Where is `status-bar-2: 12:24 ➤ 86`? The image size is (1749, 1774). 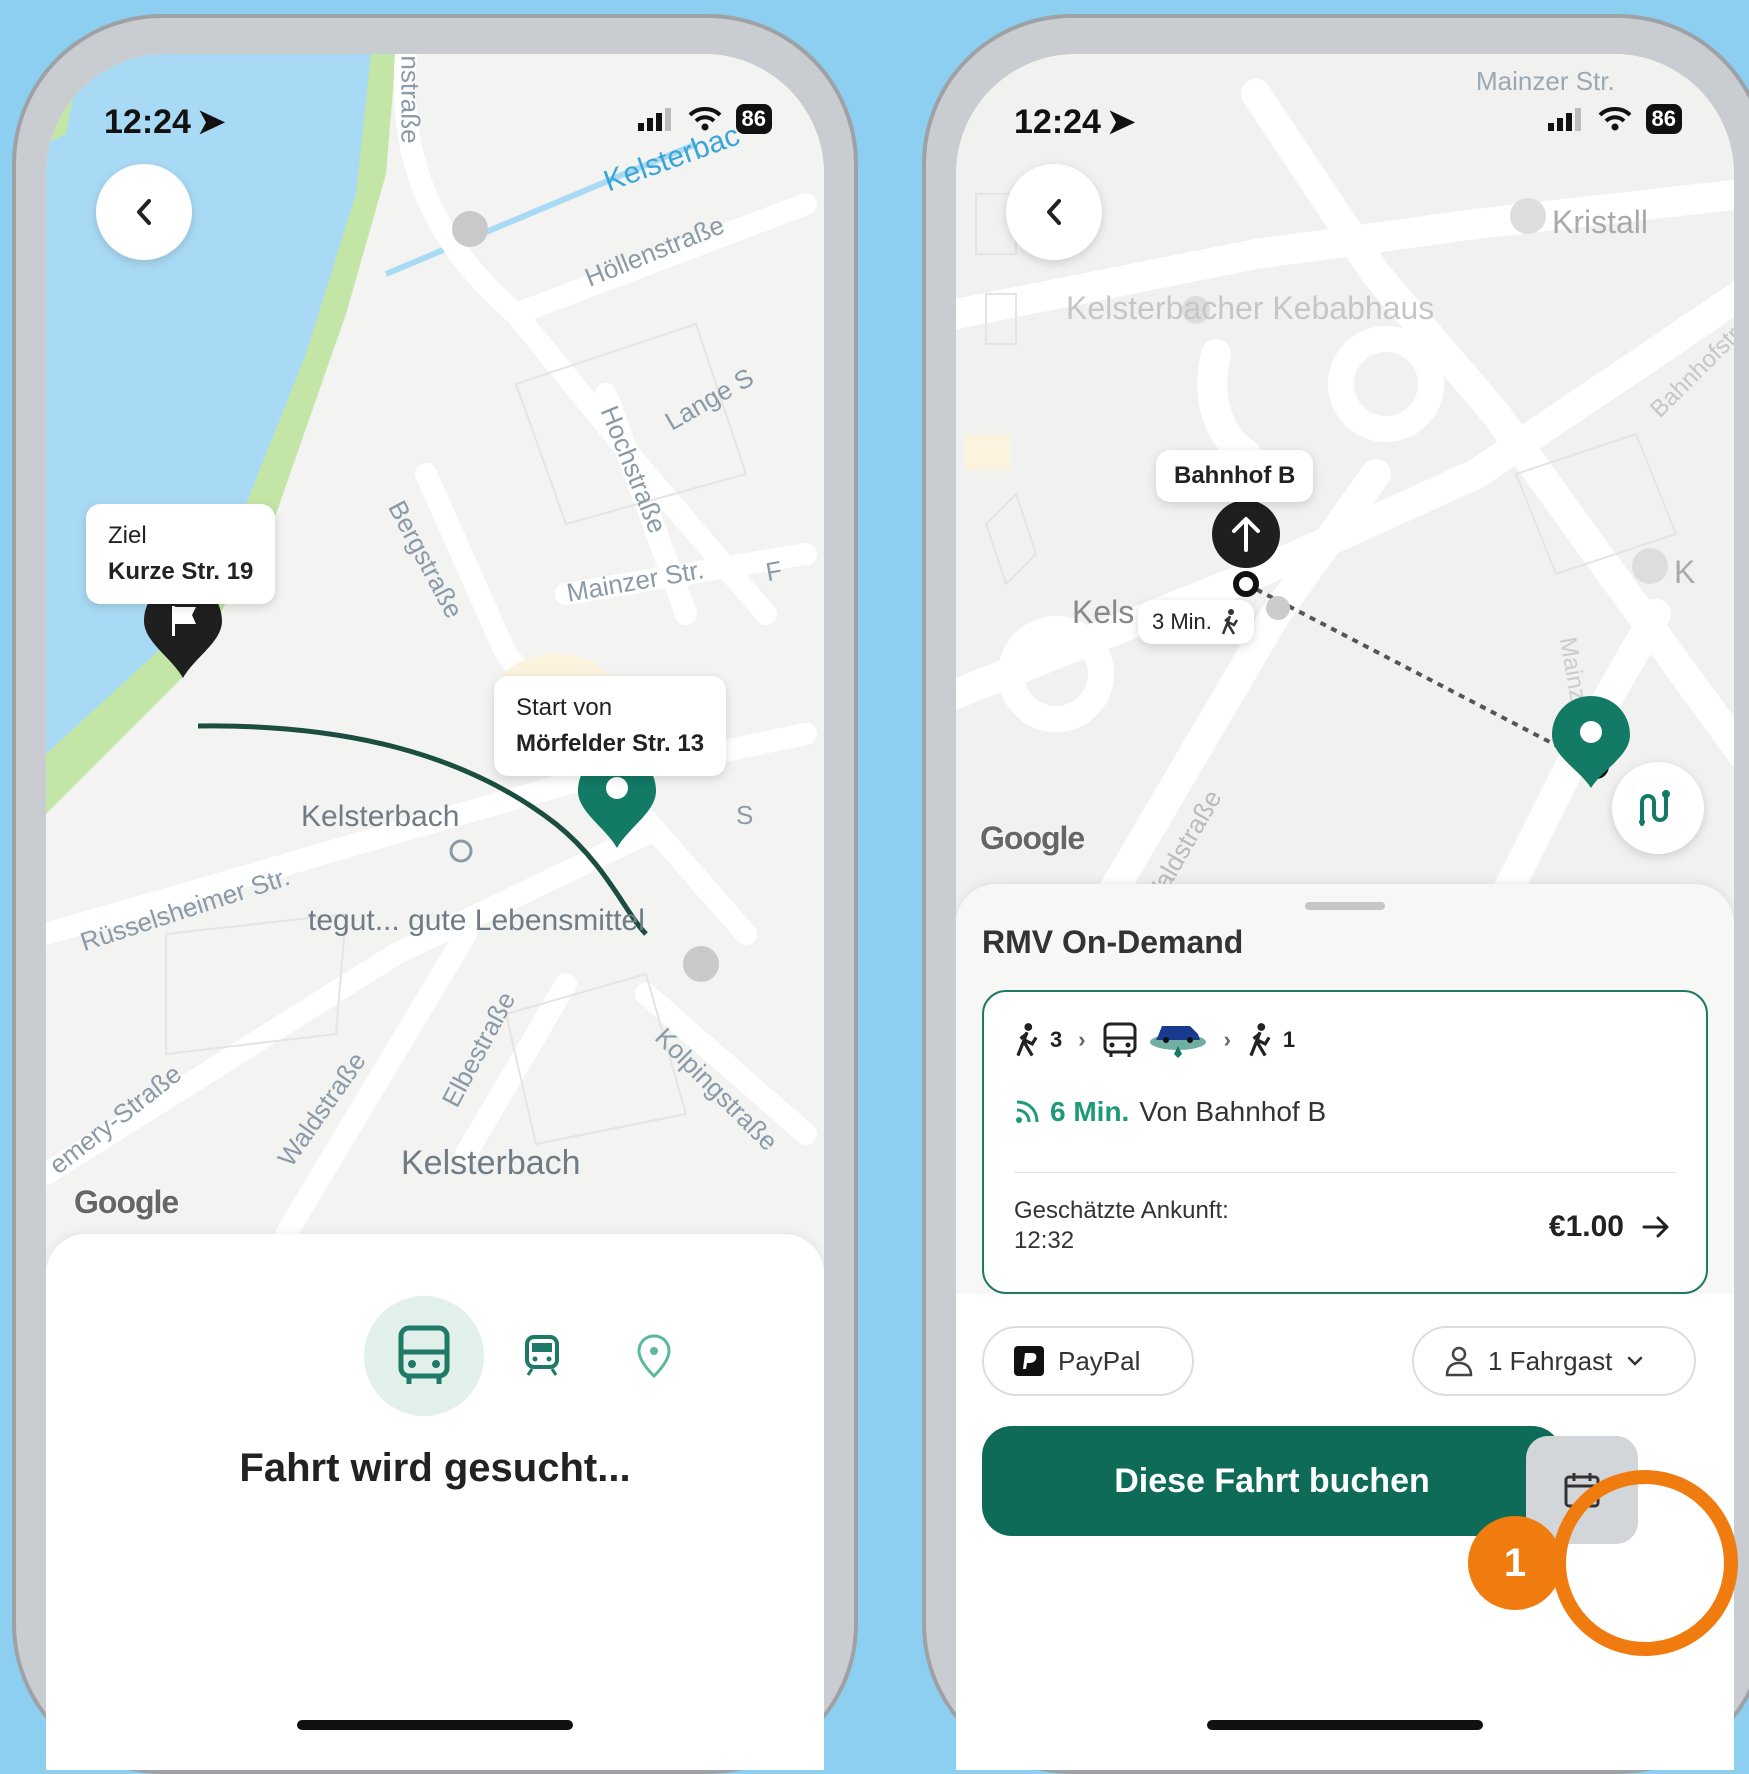 status-bar-2: 12:24 ➤ 86 is located at coordinates (1345, 104).